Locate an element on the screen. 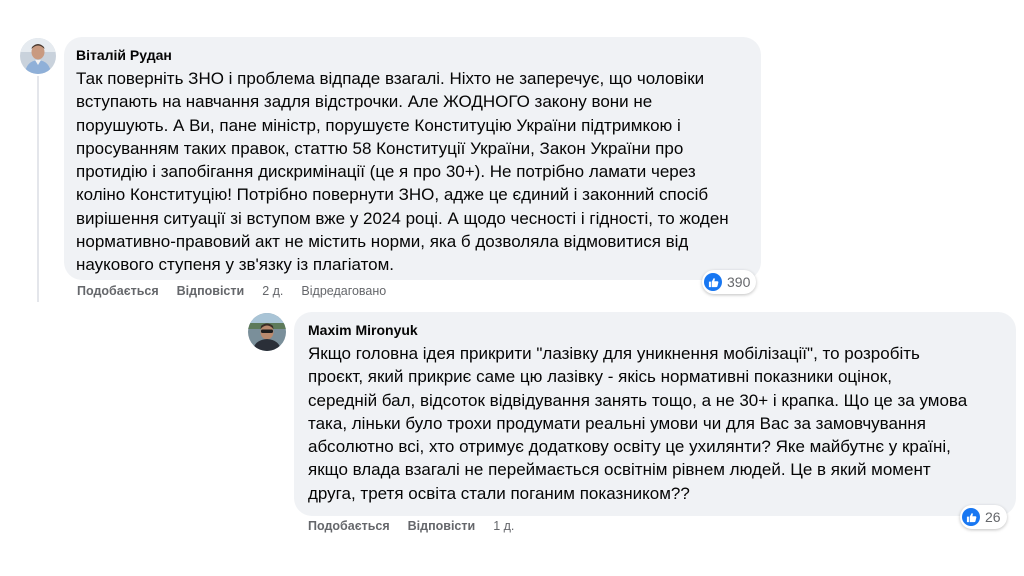 This screenshot has width=1024, height=576. comment-actions: Подобається Відповісти 1 д. is located at coordinates (420, 526).